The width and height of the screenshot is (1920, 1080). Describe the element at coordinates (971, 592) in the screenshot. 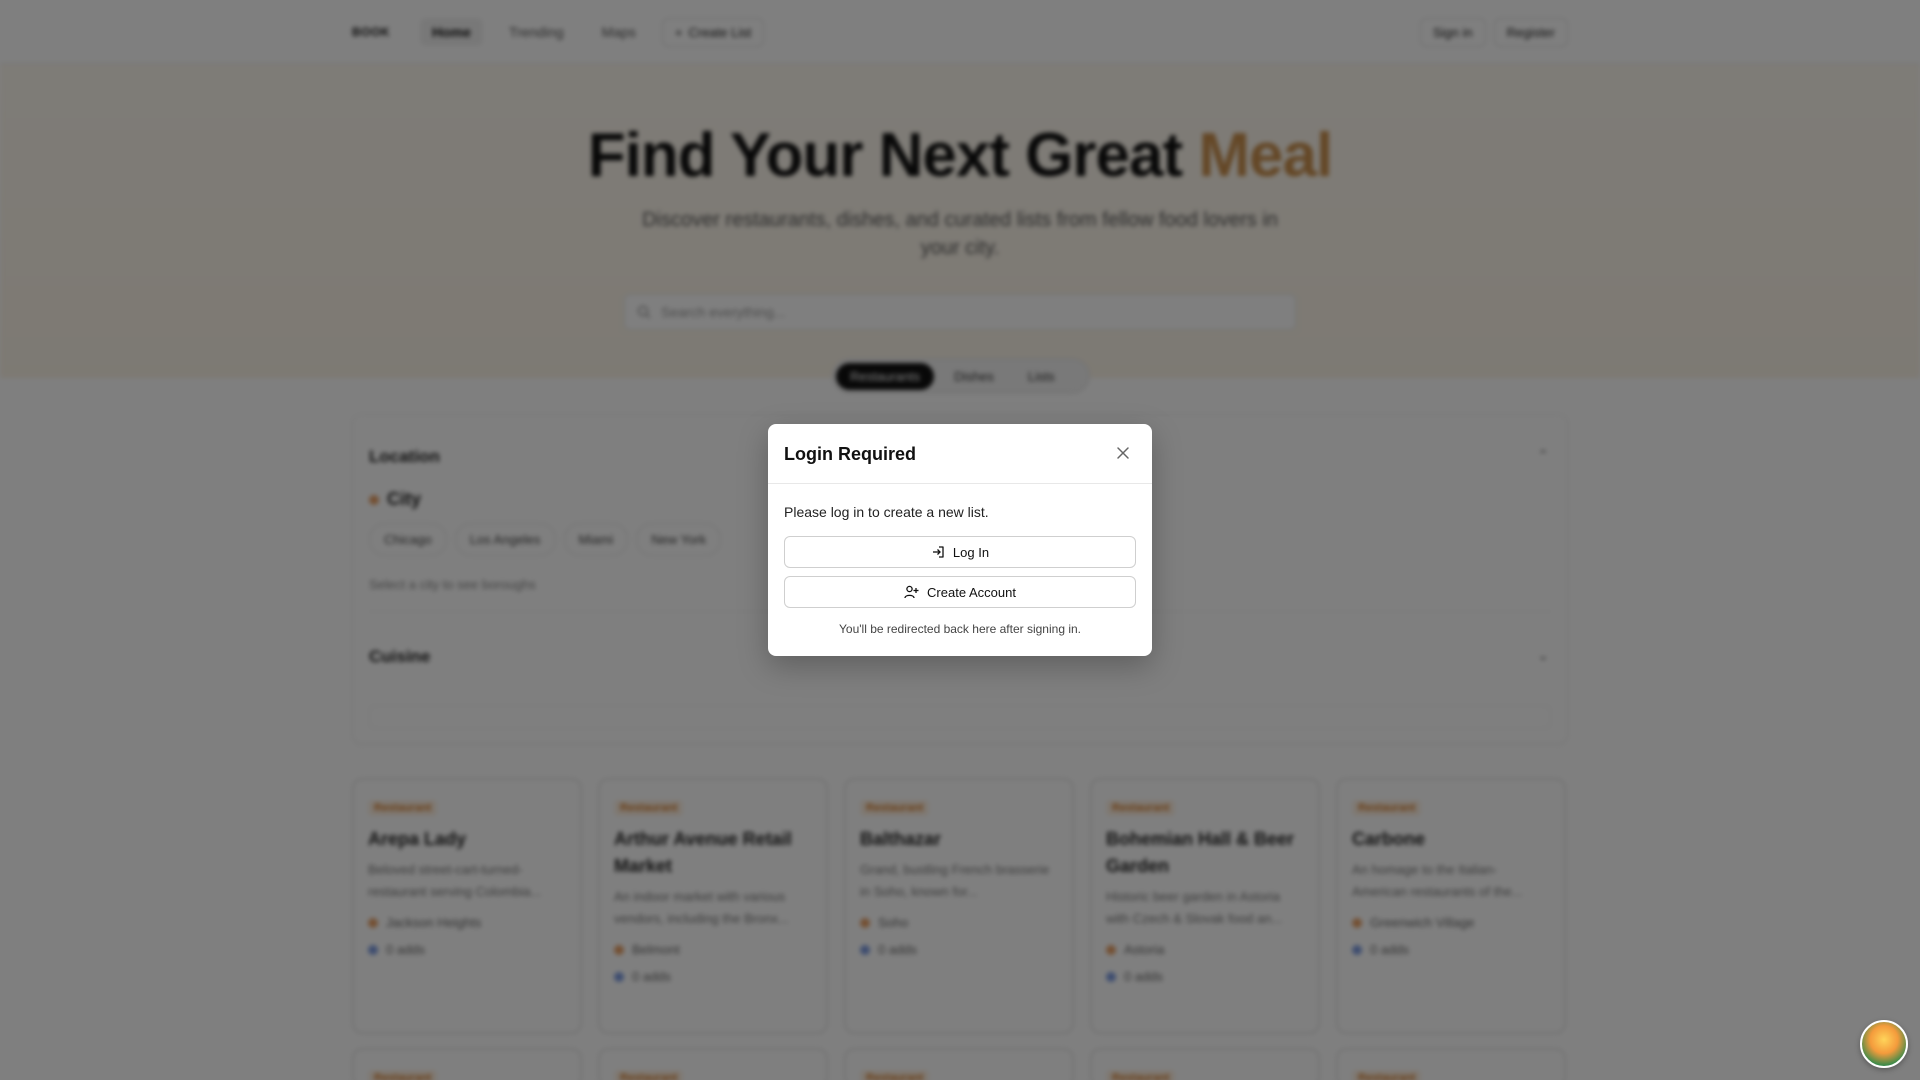

I see `create-account-label: Create Account` at that location.